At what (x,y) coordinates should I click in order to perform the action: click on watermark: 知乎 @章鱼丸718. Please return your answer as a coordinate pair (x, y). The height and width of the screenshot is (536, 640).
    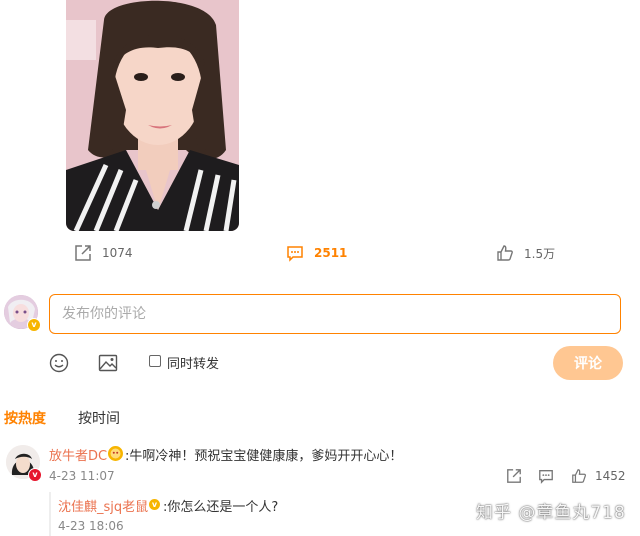
    Looking at the image, I should click on (551, 513).